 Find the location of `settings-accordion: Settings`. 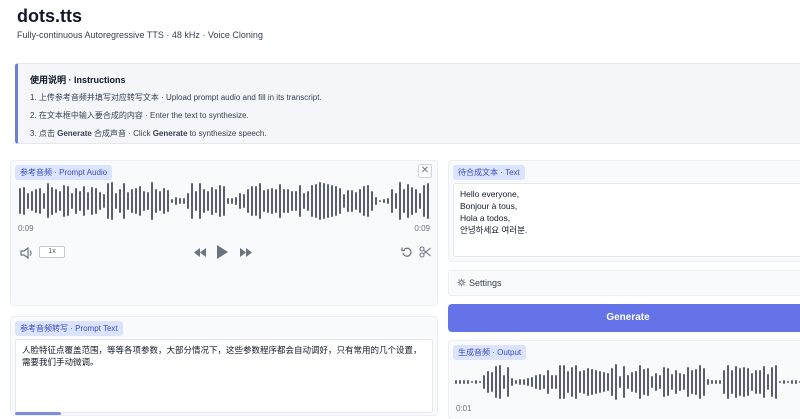

settings-accordion: Settings is located at coordinates (624, 283).